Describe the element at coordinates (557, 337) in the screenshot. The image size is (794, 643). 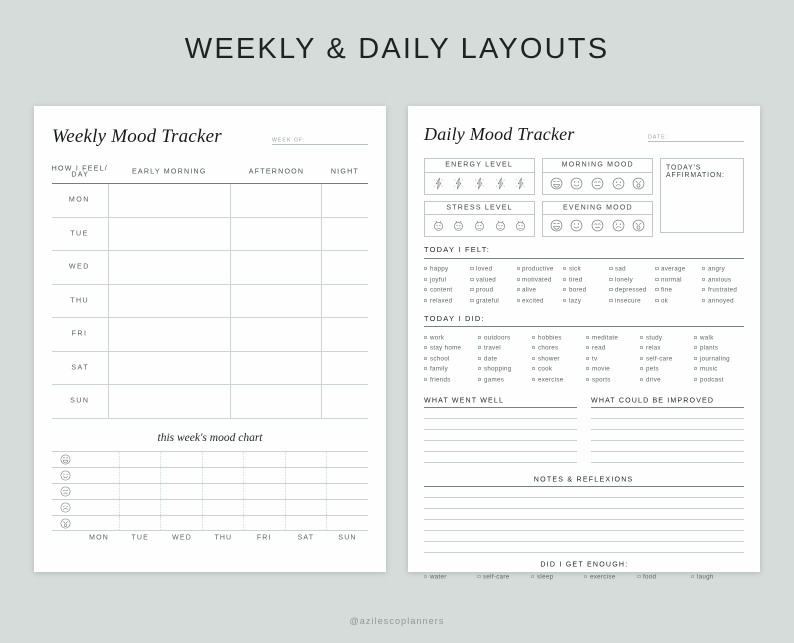
I see `list-item: hobbies` at that location.